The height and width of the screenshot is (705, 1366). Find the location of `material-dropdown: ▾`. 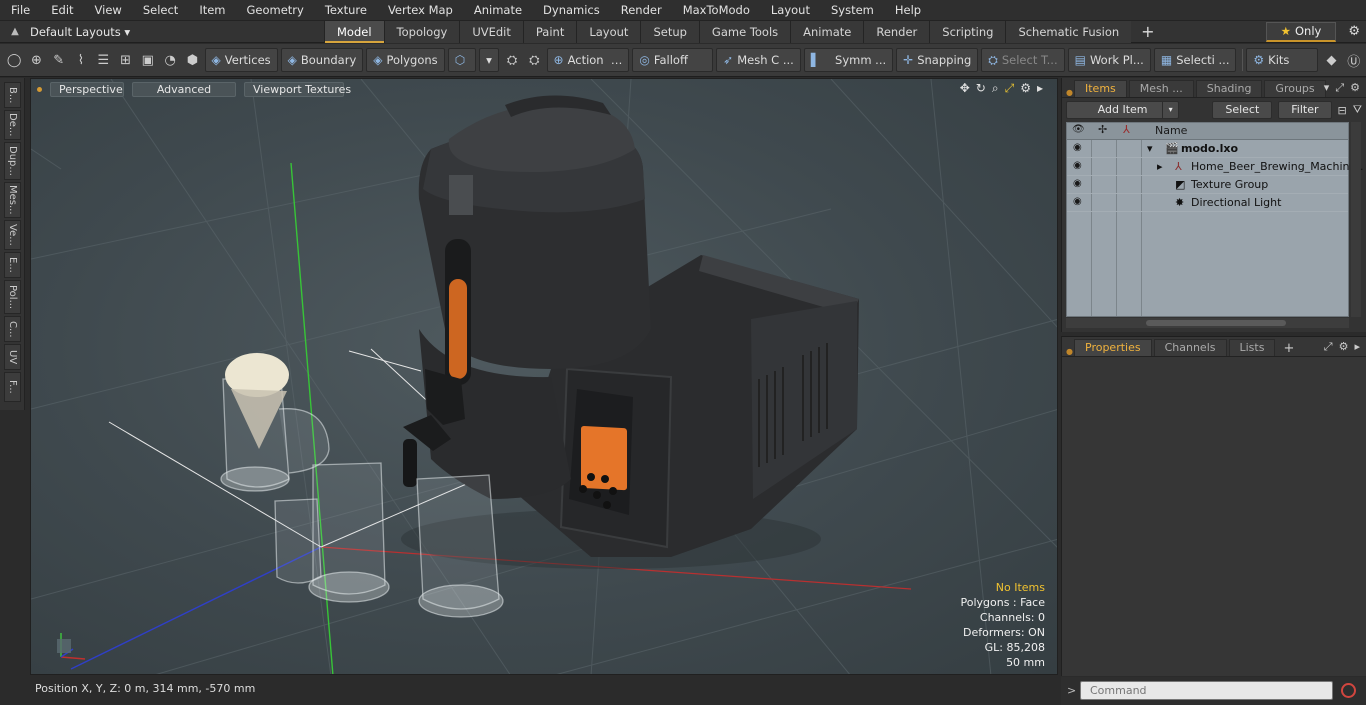

material-dropdown: ▾ is located at coordinates (489, 60).